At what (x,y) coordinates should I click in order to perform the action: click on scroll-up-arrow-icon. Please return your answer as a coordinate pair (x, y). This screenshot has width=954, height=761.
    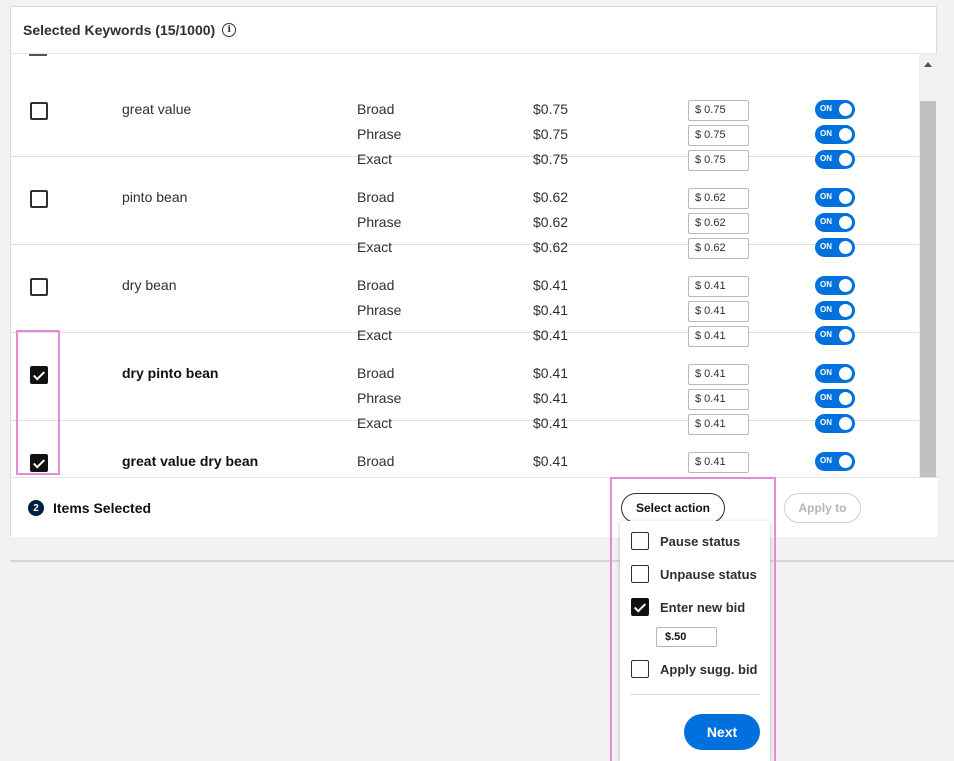
    Looking at the image, I should click on (928, 64).